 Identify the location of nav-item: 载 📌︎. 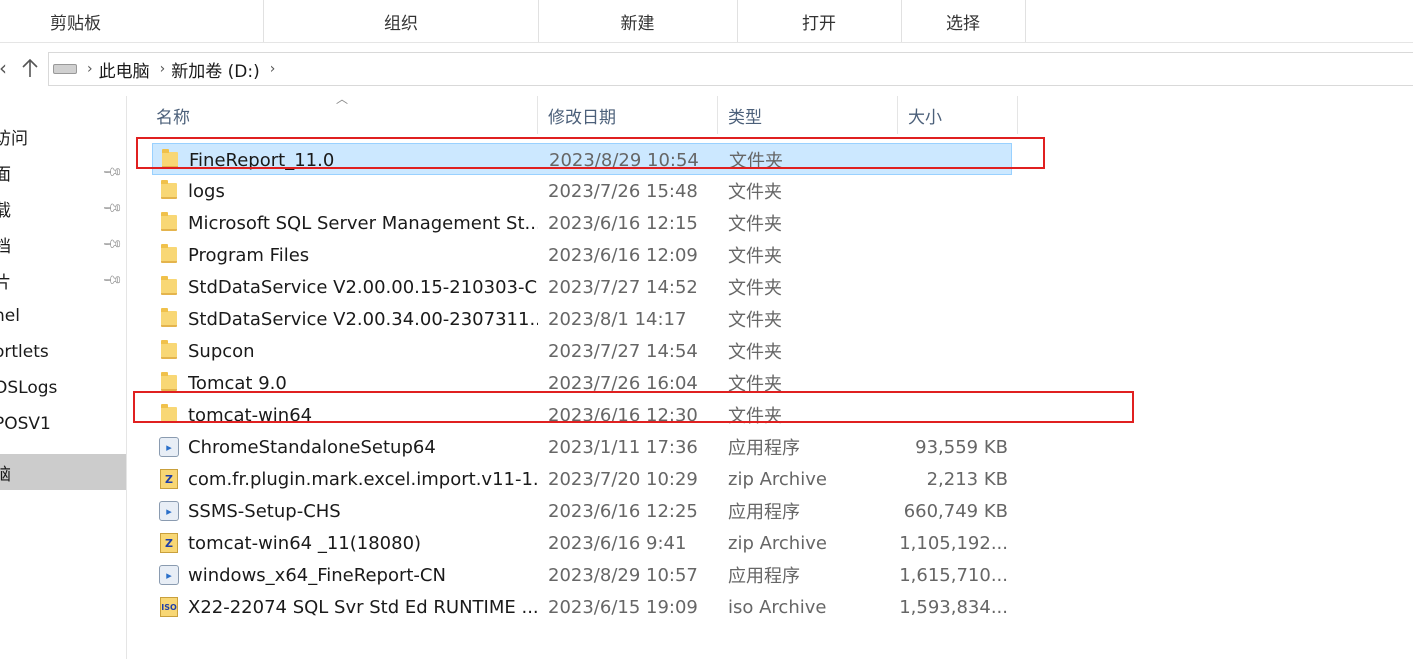
(63, 208).